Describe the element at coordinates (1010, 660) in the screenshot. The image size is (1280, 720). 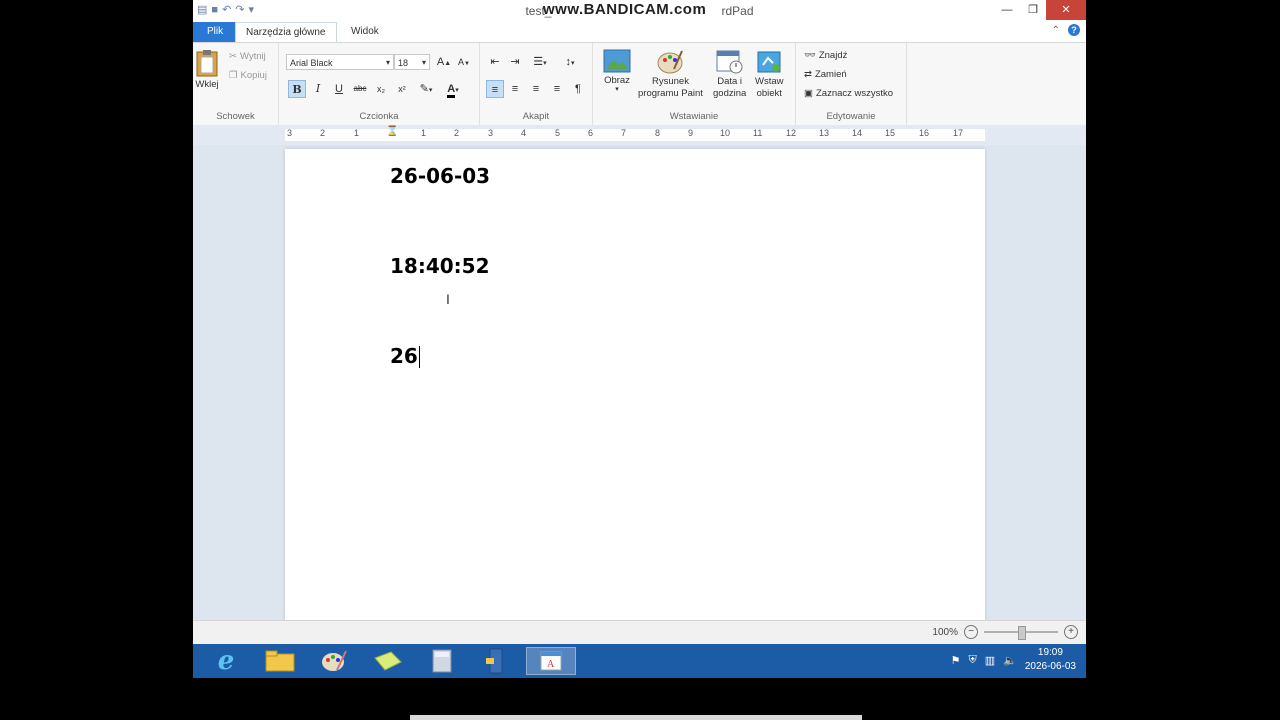
I see `volume-icon: 🔈` at that location.